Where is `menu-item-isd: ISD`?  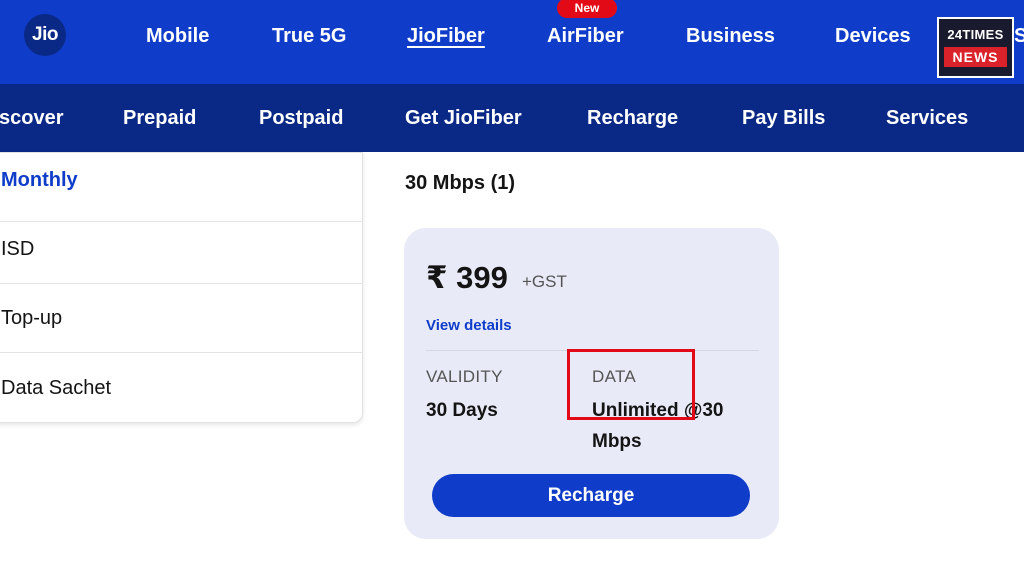 menu-item-isd: ISD is located at coordinates (181, 249).